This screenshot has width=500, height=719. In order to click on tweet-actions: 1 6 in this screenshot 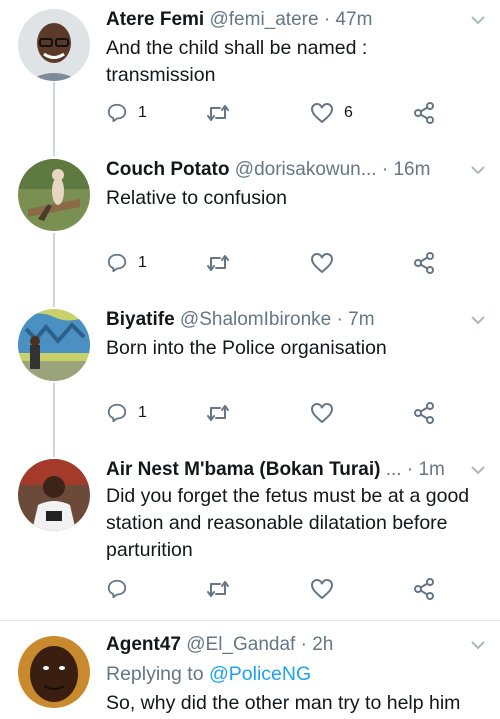, I will do `click(276, 113)`.